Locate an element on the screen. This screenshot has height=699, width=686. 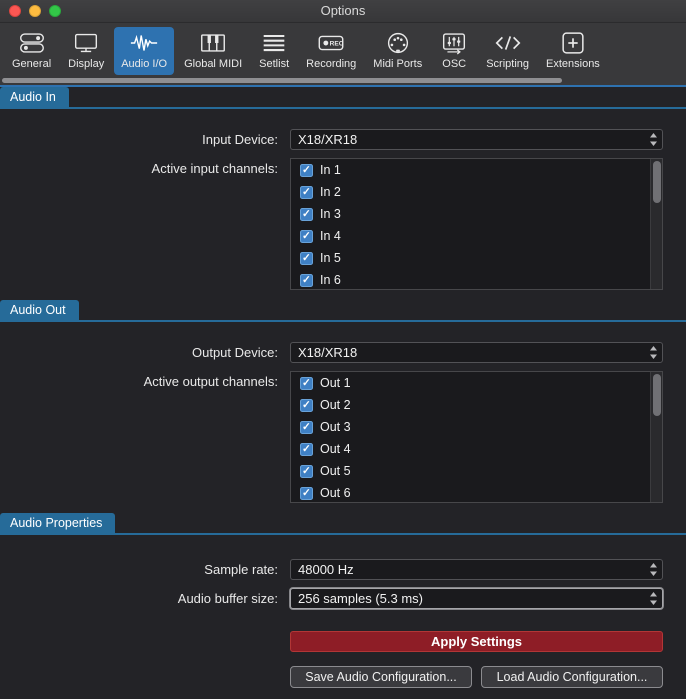
channel-row: In 6 is located at coordinates (476, 279).